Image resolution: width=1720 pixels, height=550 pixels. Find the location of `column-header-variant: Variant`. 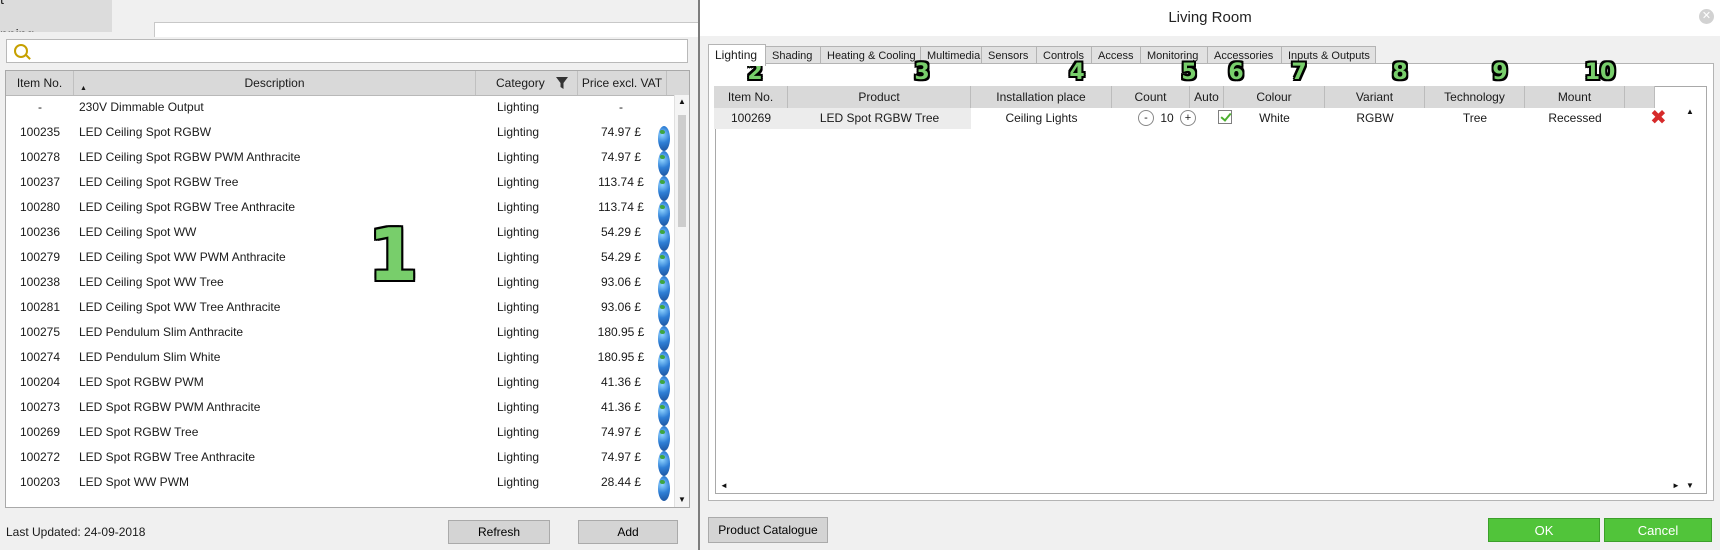

column-header-variant: Variant is located at coordinates (1375, 97).